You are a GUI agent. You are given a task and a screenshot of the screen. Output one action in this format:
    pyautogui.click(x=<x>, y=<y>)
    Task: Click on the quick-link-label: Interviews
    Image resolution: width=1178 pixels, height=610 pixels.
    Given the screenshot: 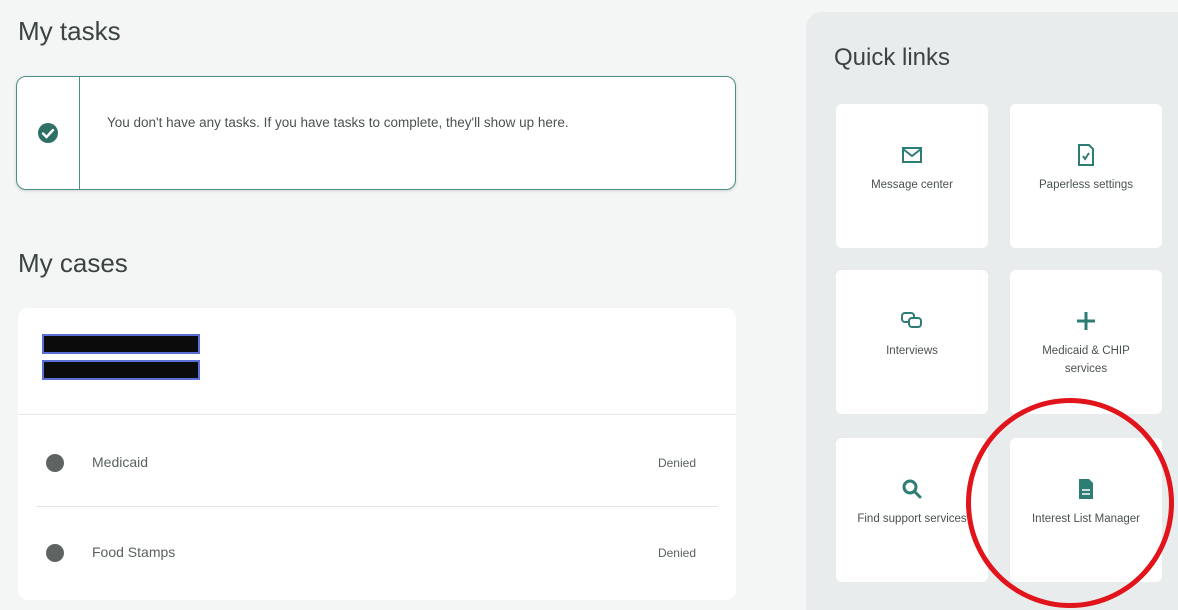 What is the action you would take?
    pyautogui.click(x=912, y=351)
    